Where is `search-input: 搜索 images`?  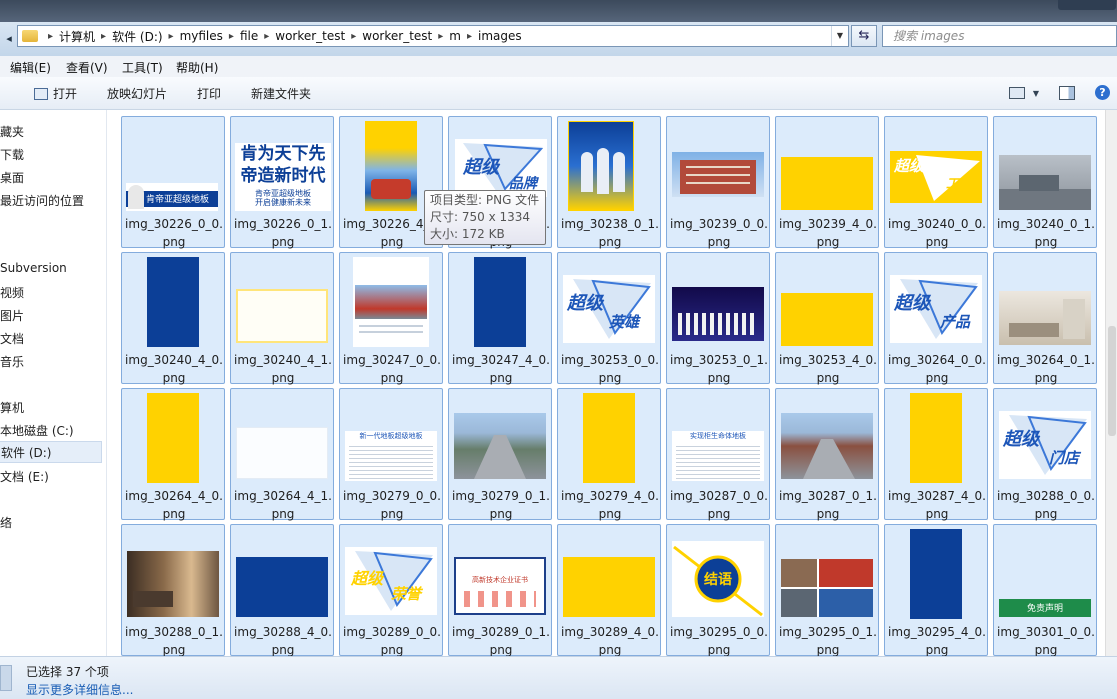
search-input: 搜索 images is located at coordinates (999, 36).